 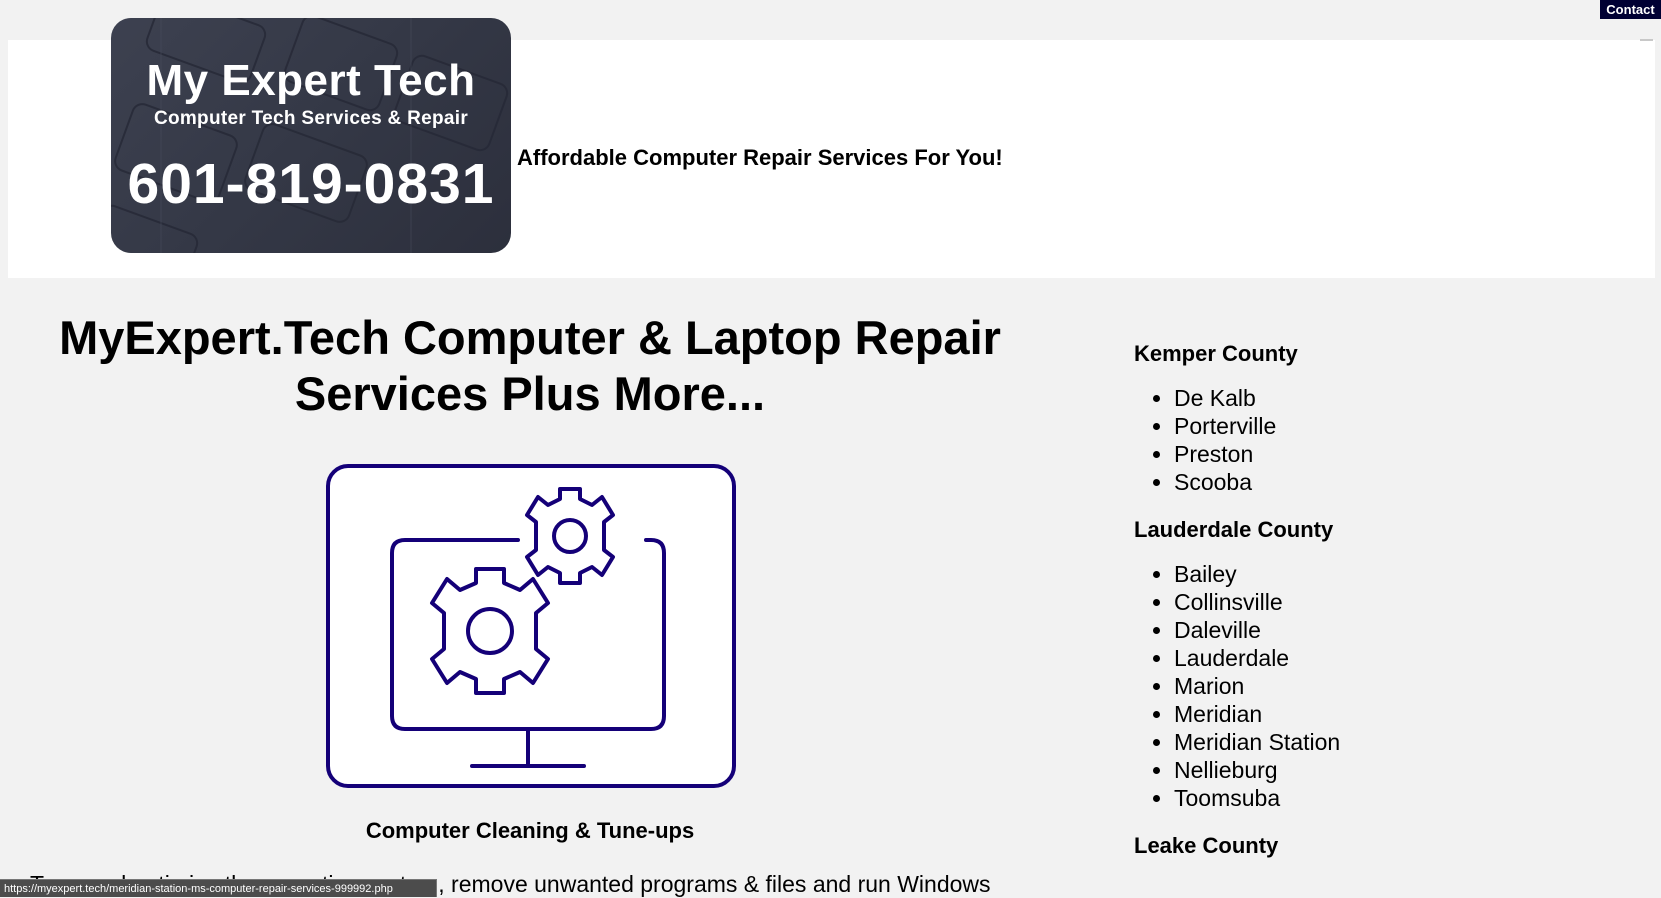 What do you see at coordinates (1234, 529) in the screenshot?
I see `county-heading: Lauderdale County` at bounding box center [1234, 529].